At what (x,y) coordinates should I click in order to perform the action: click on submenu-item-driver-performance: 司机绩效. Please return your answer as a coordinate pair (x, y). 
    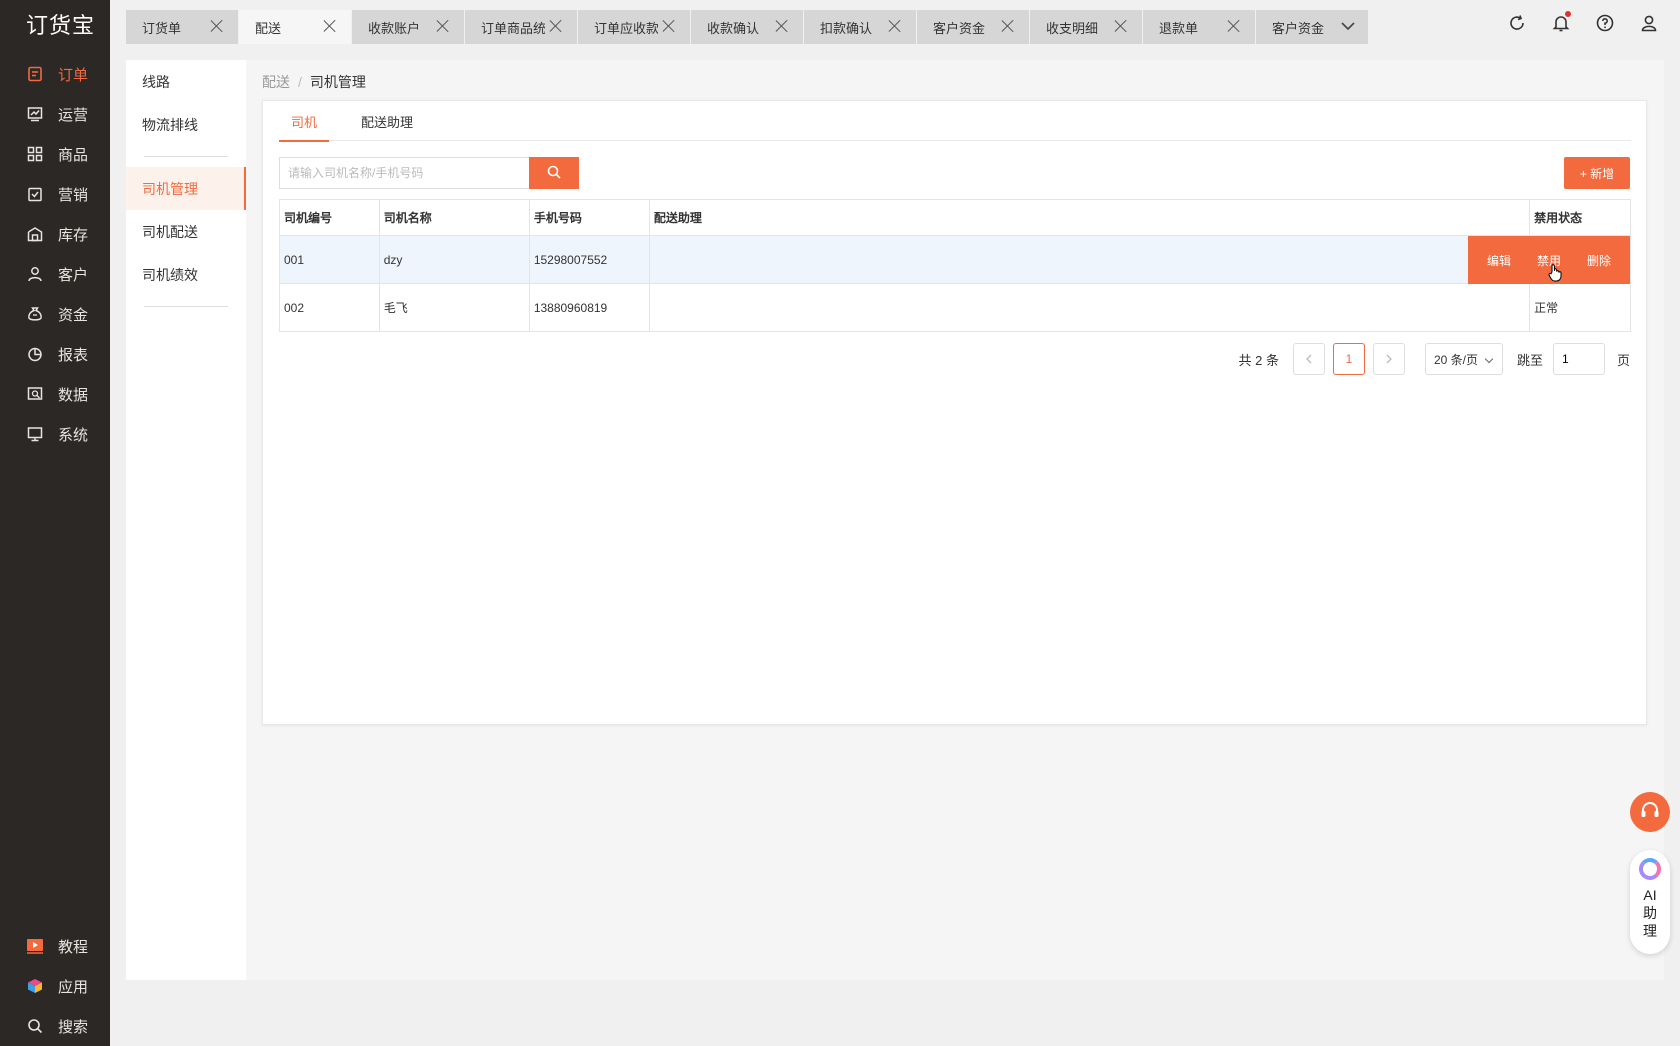
    Looking at the image, I should click on (186, 274).